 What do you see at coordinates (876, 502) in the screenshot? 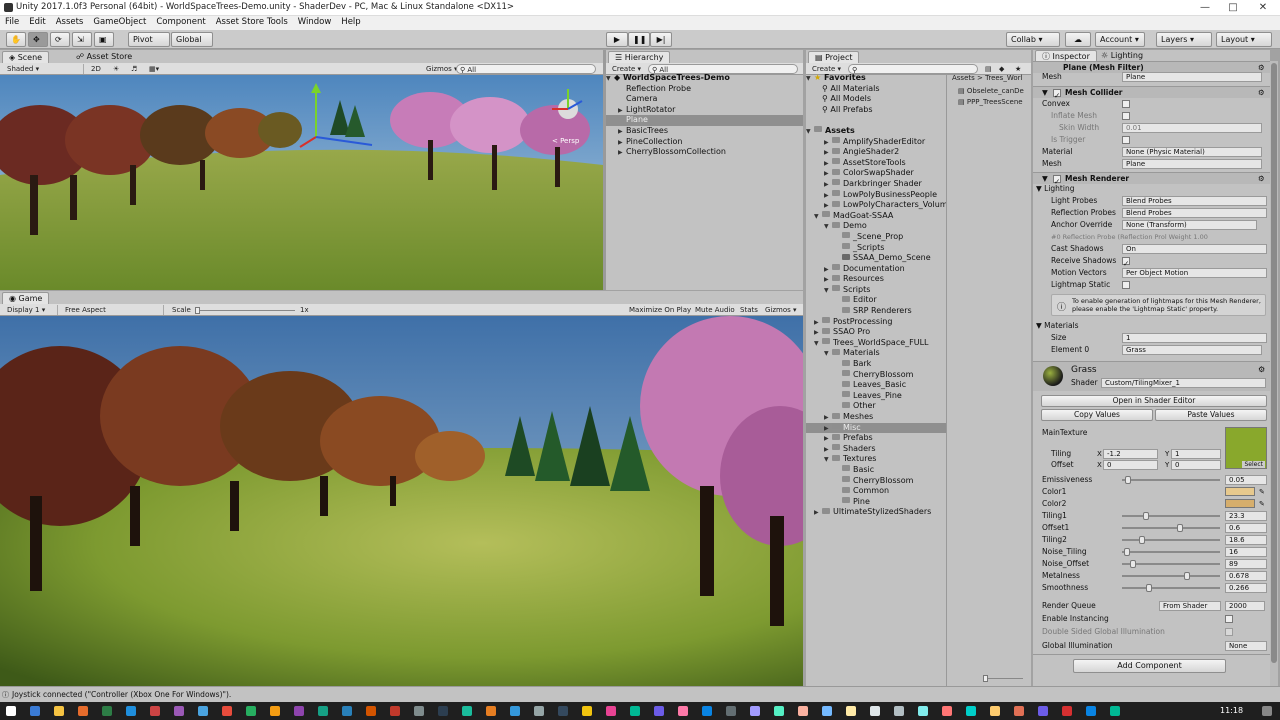
I see `project-folder: Pine` at bounding box center [876, 502].